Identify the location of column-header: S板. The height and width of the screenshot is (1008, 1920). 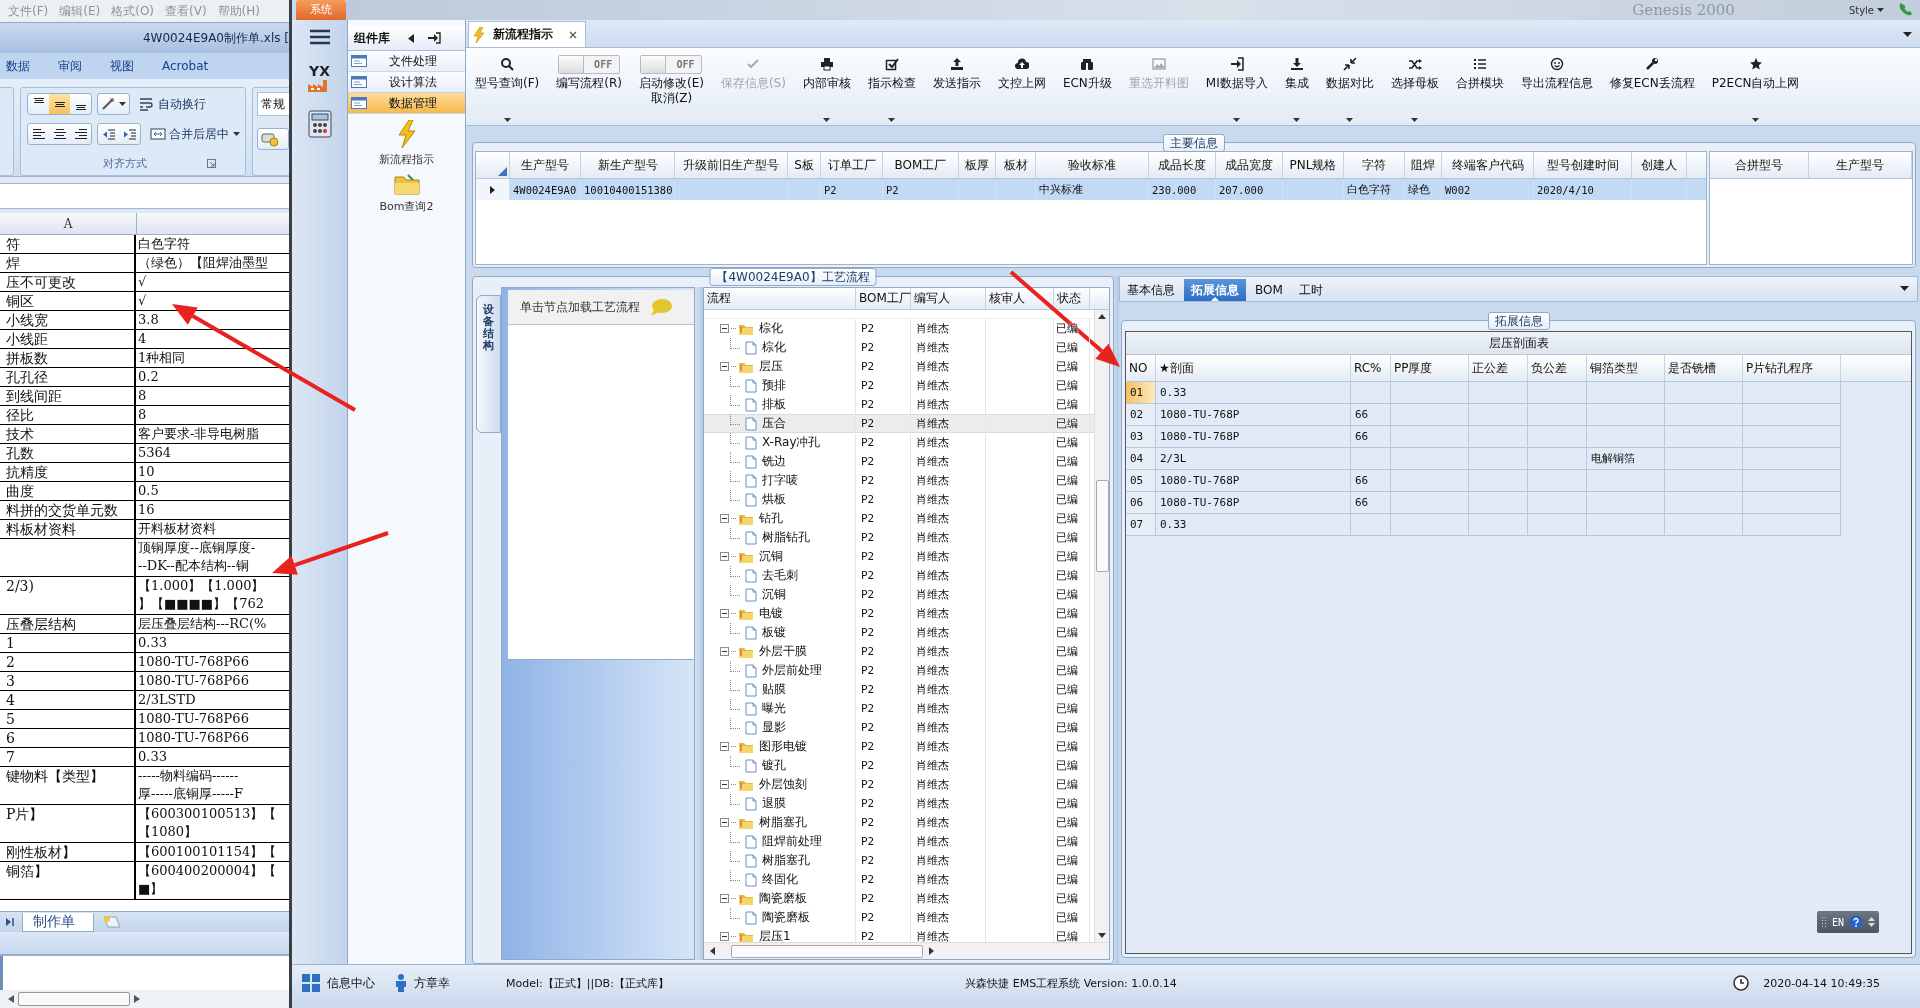
(804, 165).